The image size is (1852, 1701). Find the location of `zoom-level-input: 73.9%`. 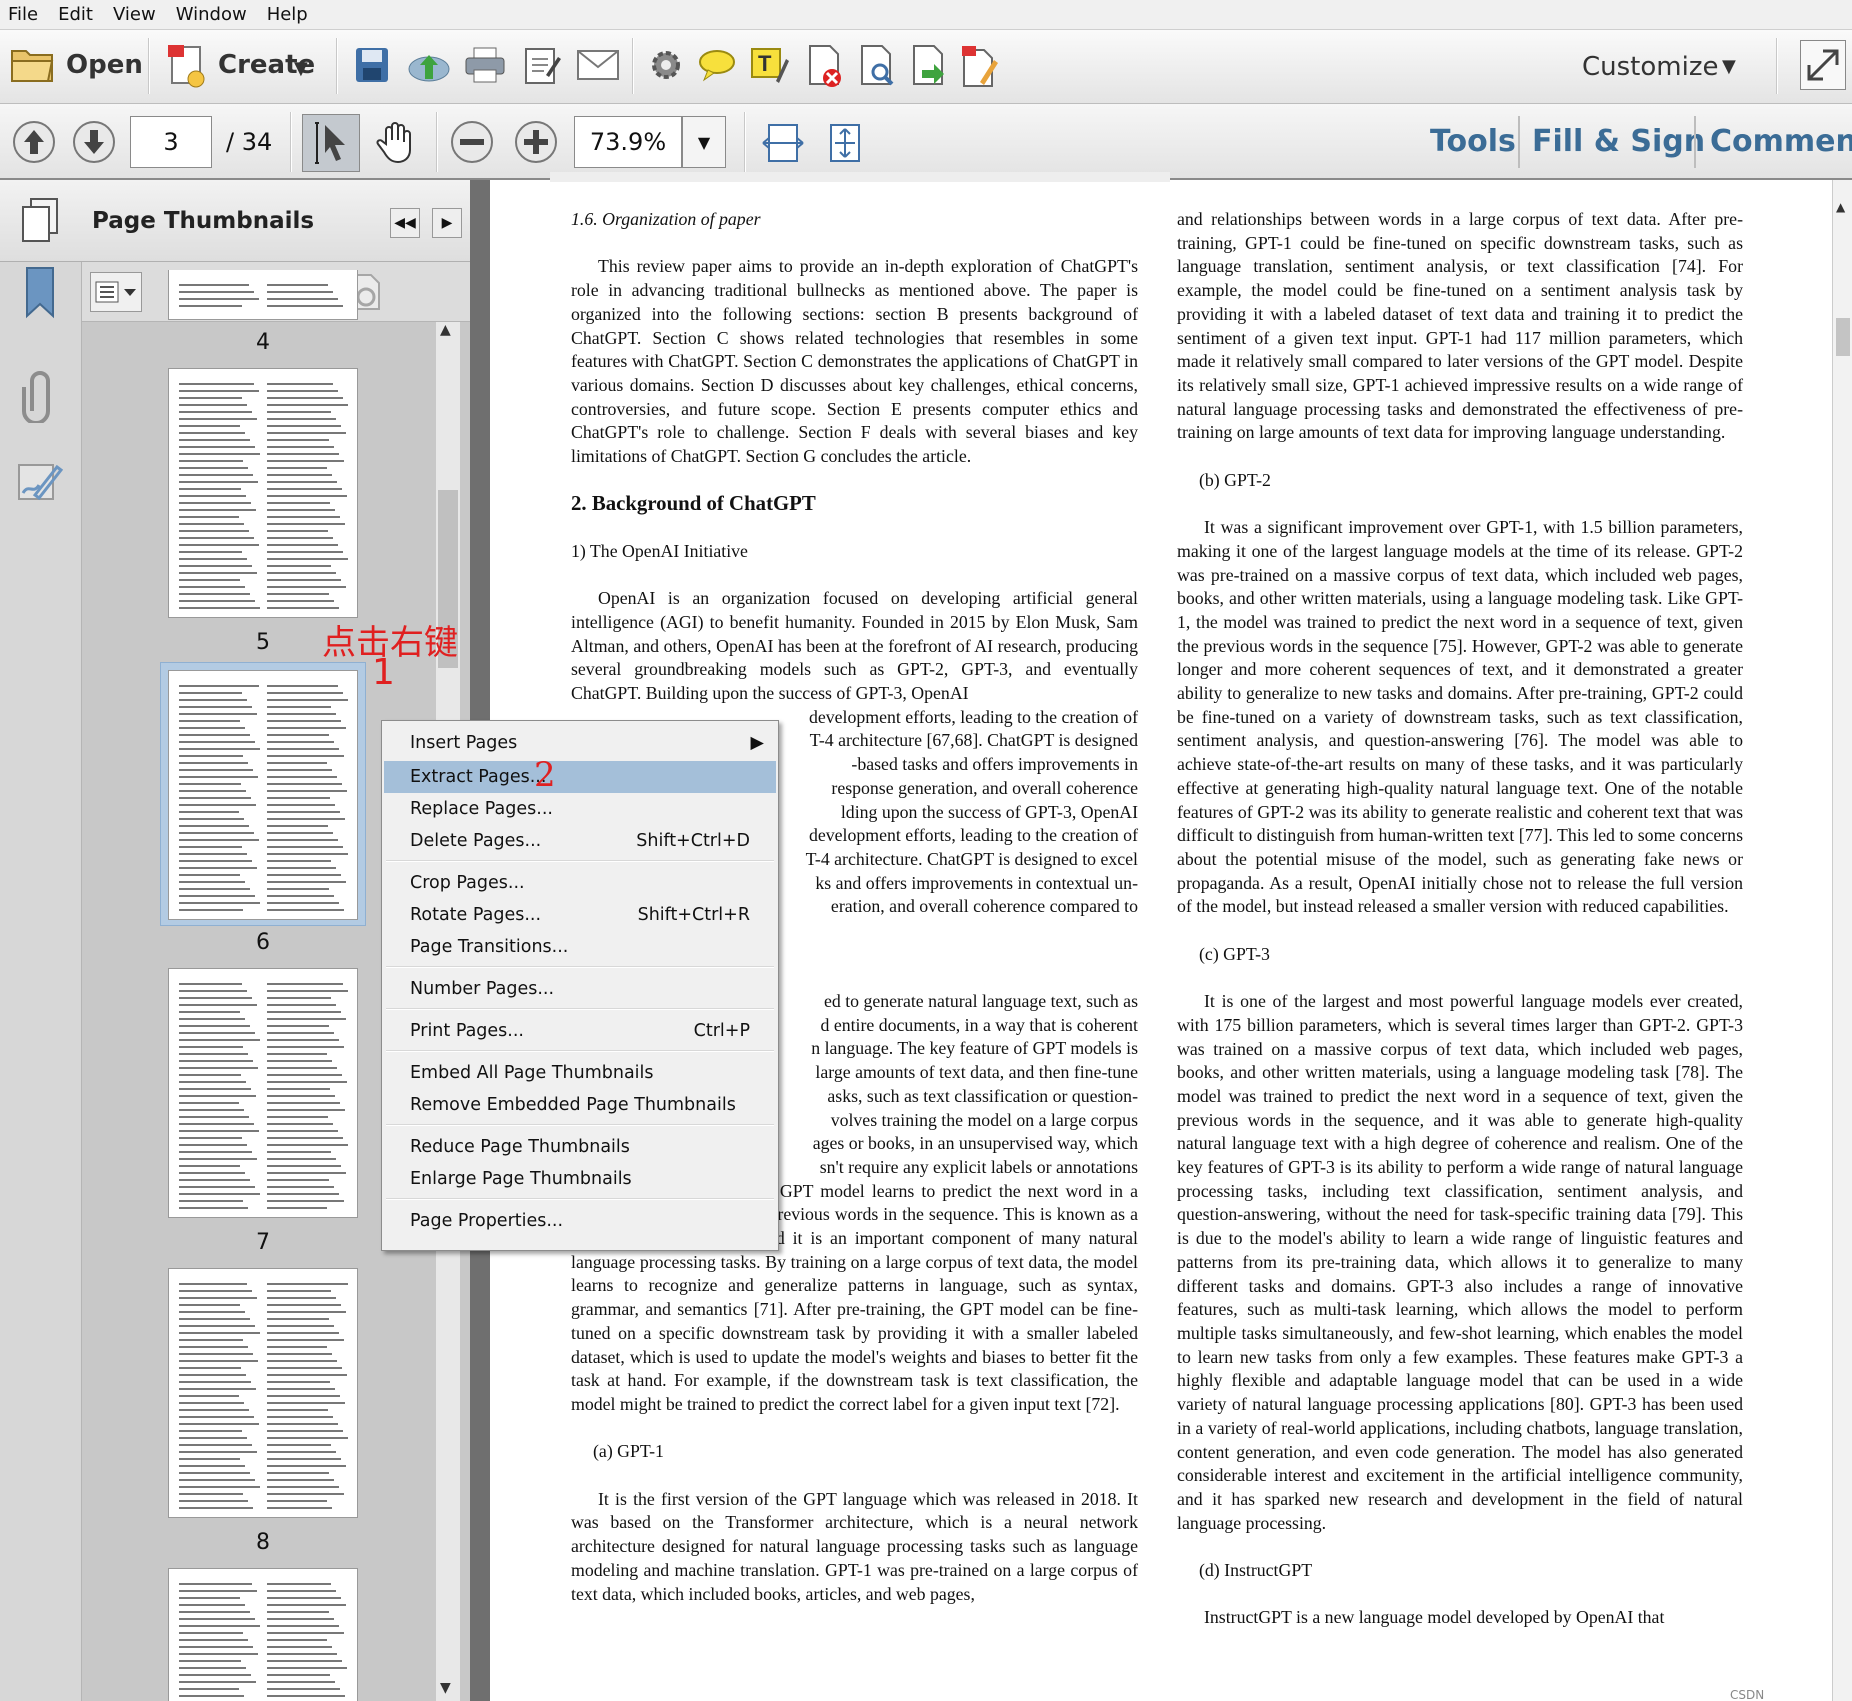

zoom-level-input: 73.9% is located at coordinates (628, 142).